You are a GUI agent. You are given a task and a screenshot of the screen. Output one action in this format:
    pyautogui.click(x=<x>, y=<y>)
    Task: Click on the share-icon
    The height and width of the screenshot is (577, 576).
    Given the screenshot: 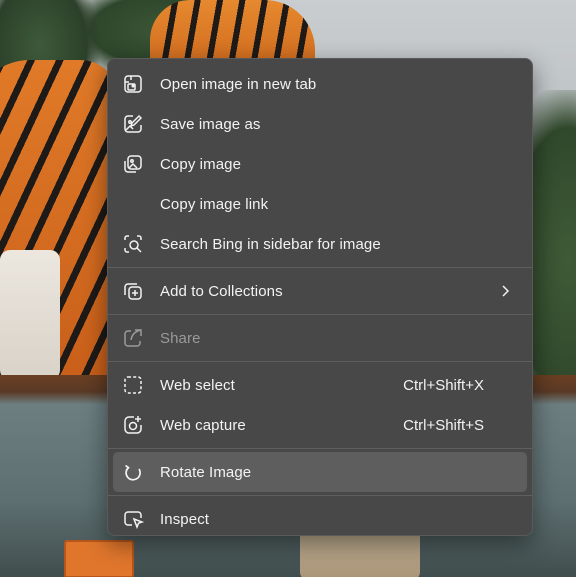 What is the action you would take?
    pyautogui.click(x=133, y=338)
    